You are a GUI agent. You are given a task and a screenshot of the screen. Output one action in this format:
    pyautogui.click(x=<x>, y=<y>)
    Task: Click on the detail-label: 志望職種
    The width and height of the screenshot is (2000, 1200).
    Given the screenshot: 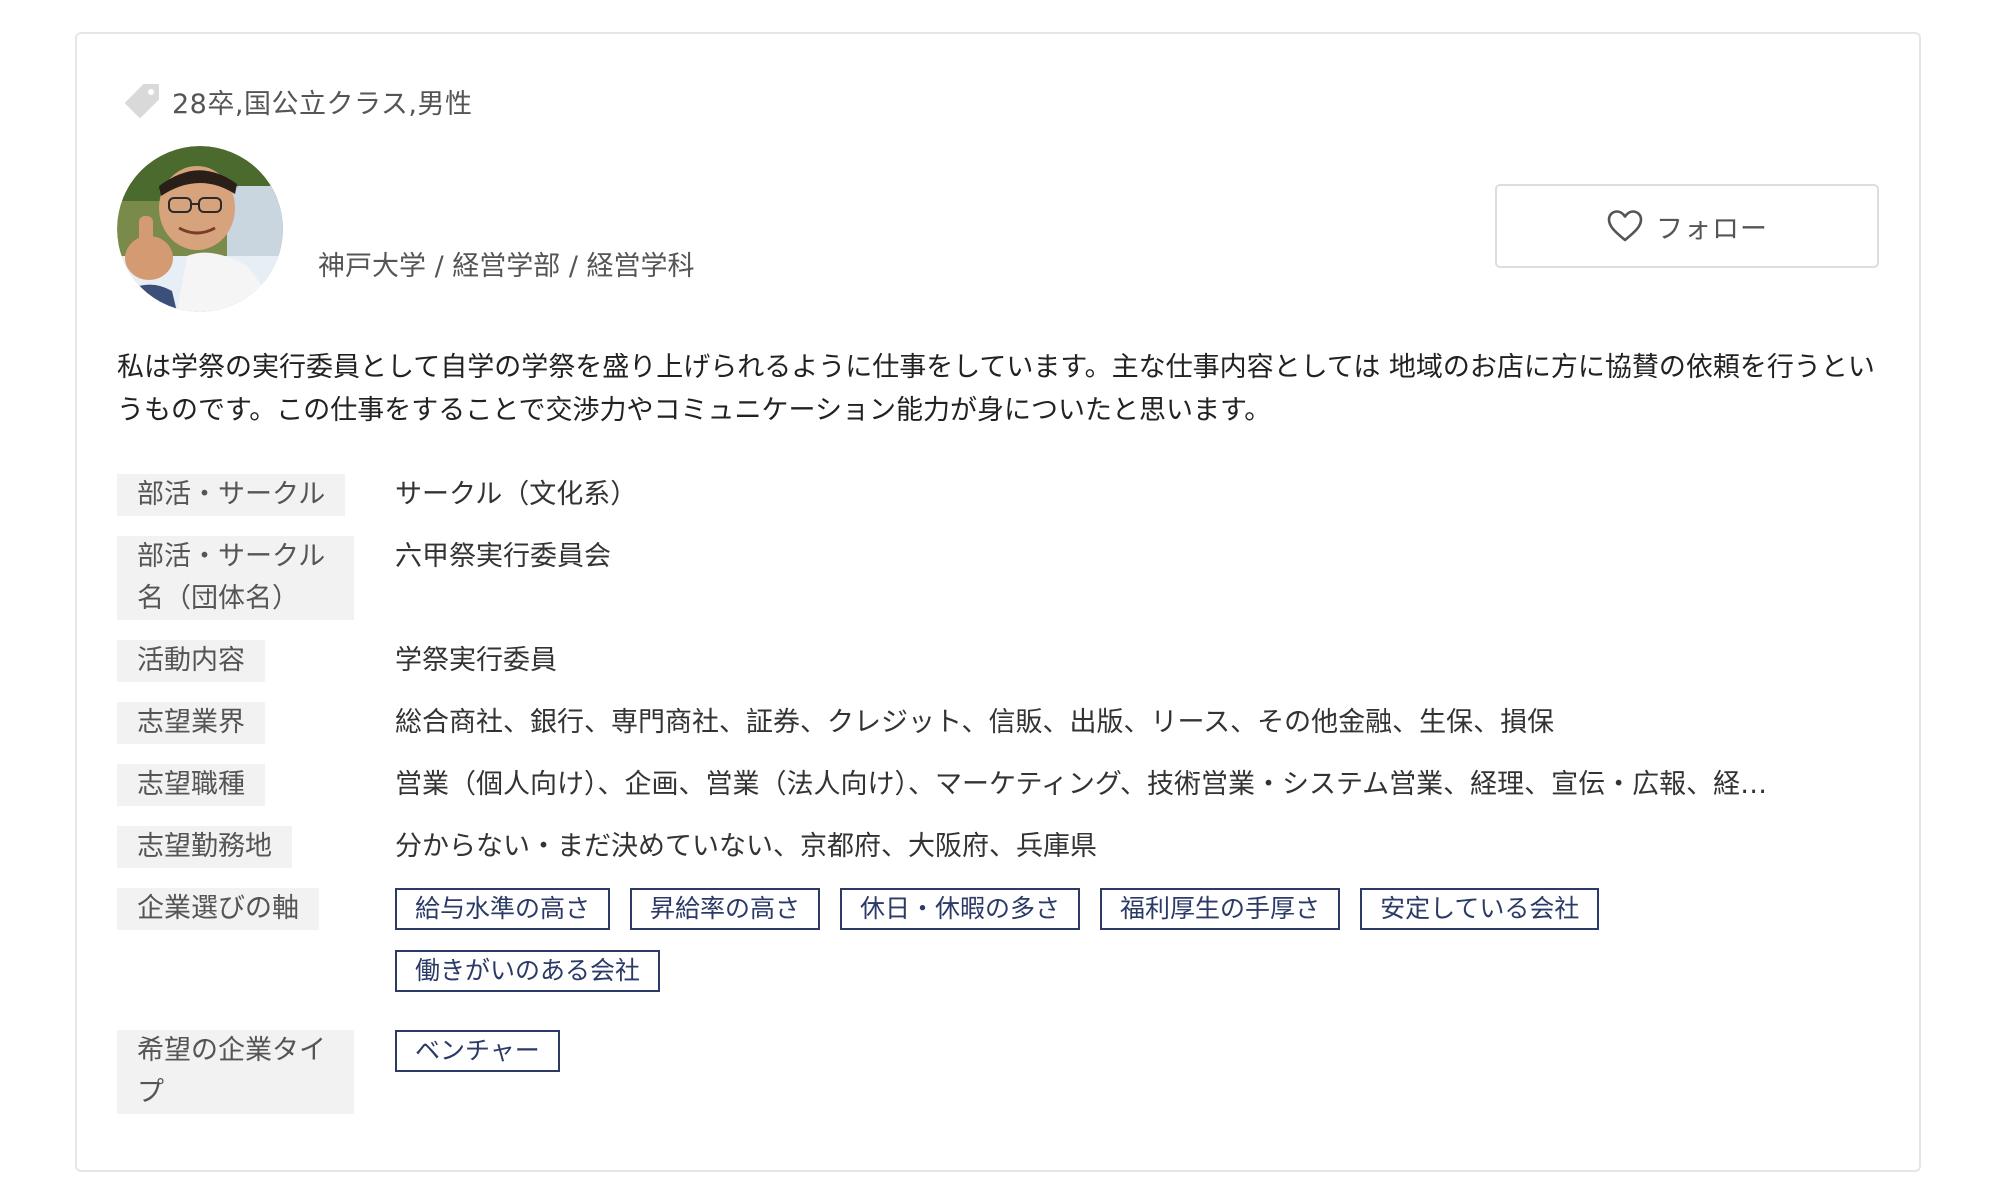 What is the action you would take?
    pyautogui.click(x=191, y=785)
    